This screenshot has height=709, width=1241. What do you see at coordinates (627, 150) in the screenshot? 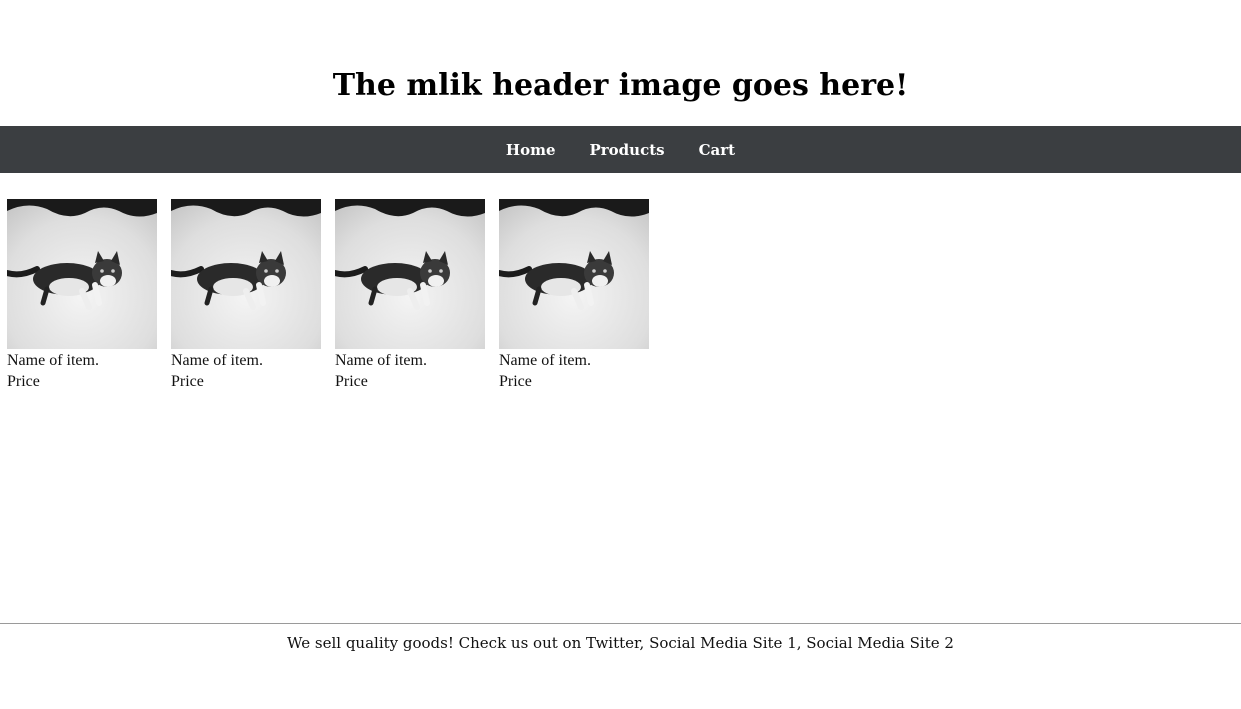
I see `nav-products-link: Products` at bounding box center [627, 150].